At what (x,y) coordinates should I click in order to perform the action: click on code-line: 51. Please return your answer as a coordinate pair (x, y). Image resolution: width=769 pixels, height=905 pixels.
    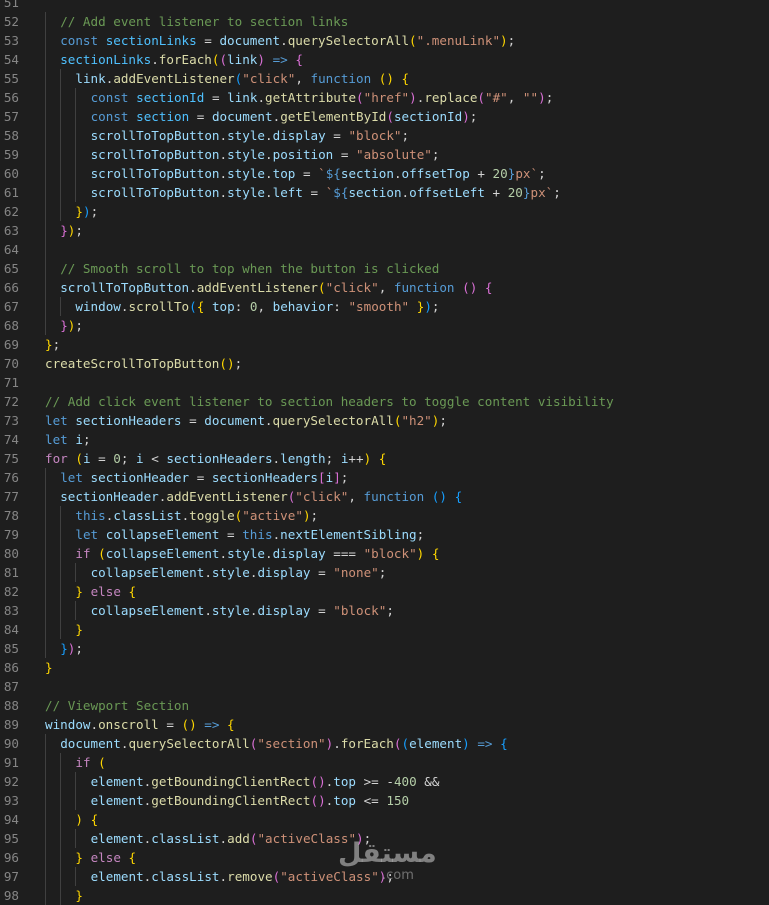
    Looking at the image, I should click on (384, 6).